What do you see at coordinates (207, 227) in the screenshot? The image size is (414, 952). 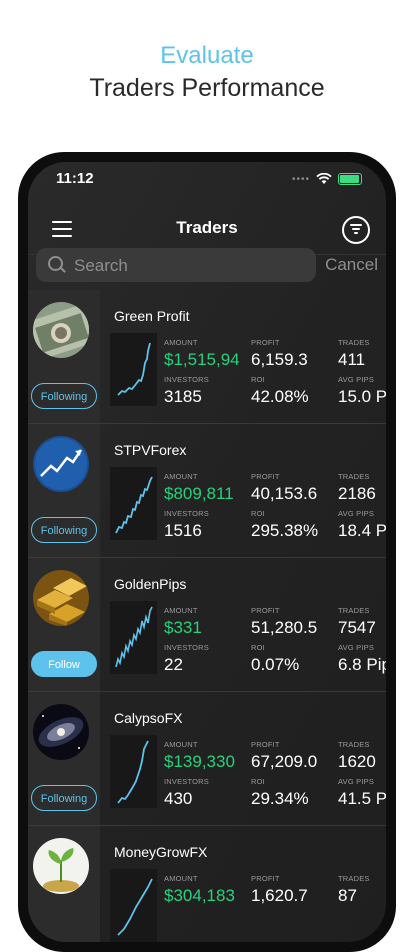 I see `nav-title: Traders` at bounding box center [207, 227].